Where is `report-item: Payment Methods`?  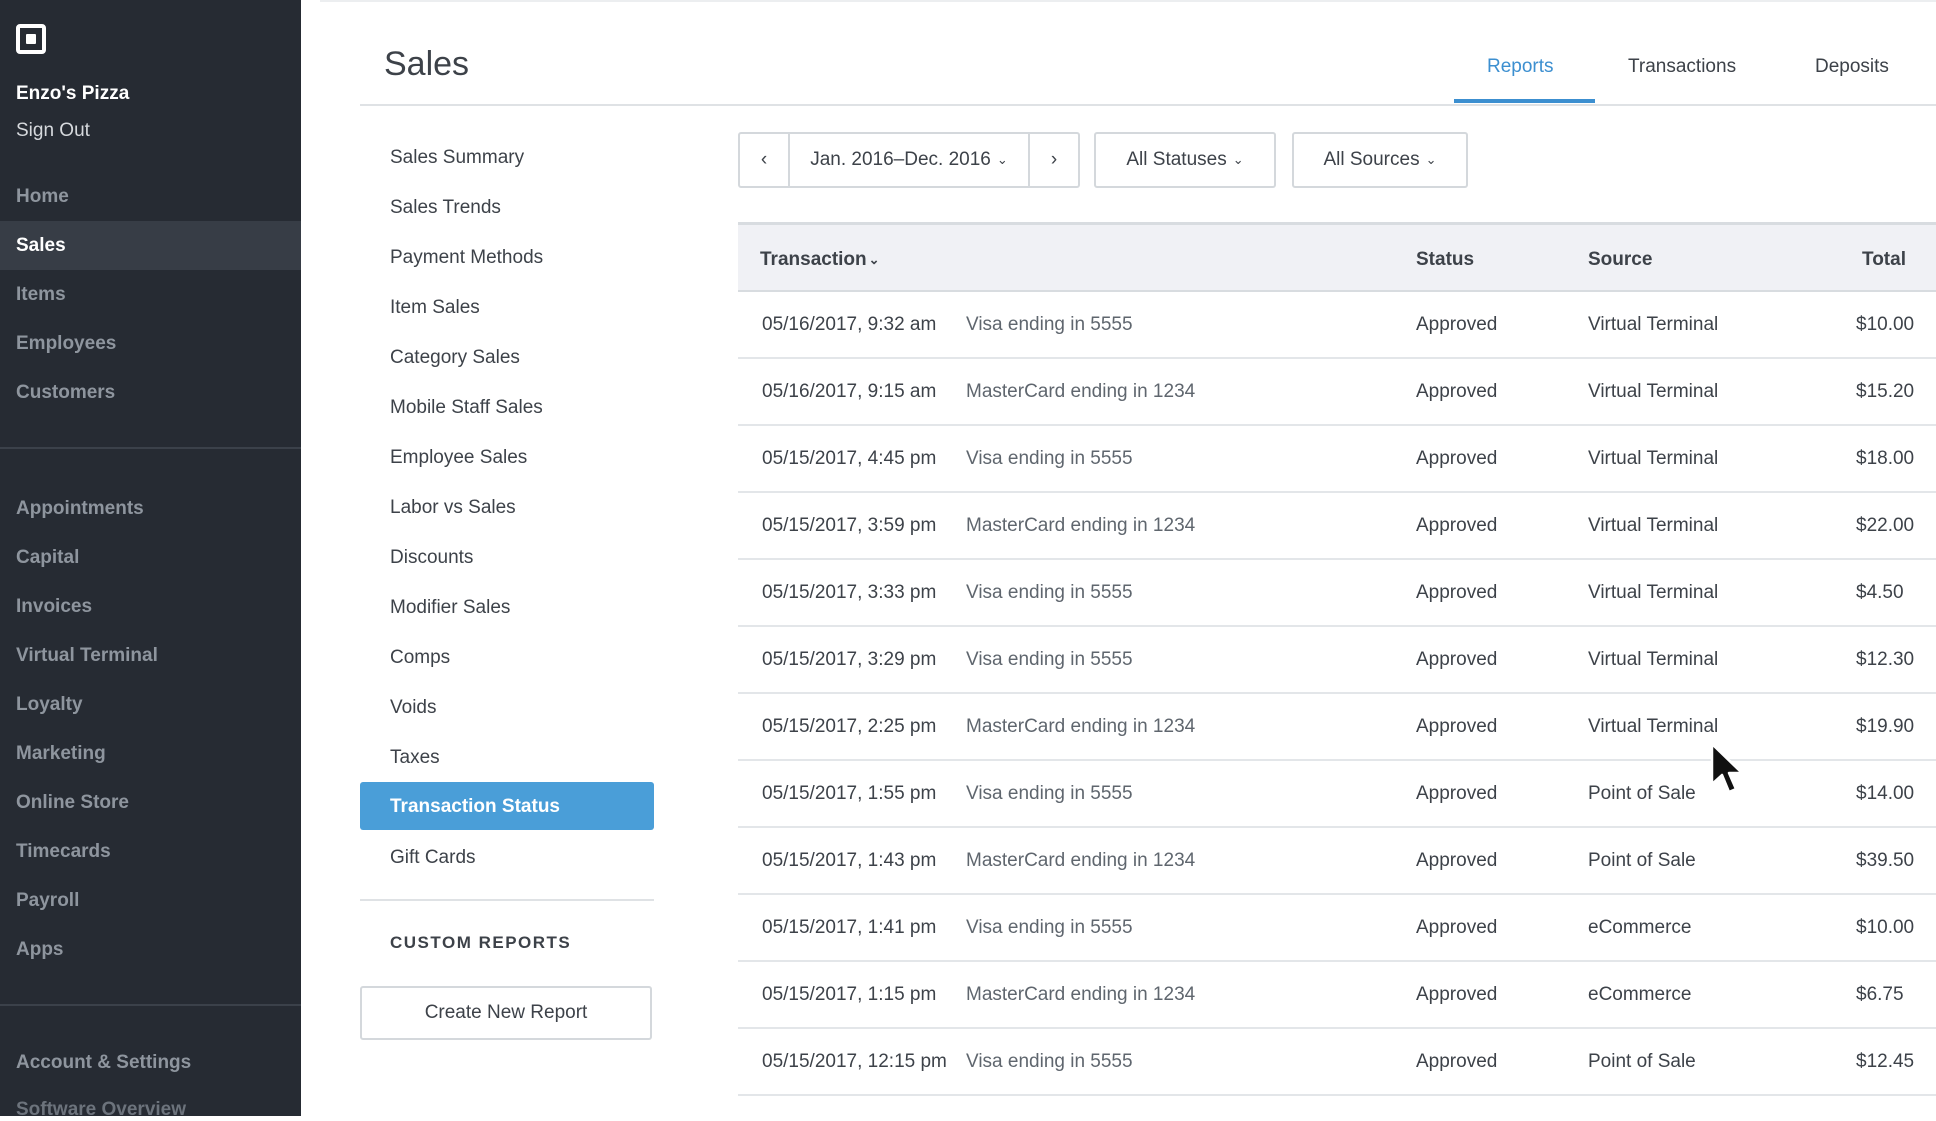
report-item: Payment Methods is located at coordinates (466, 258).